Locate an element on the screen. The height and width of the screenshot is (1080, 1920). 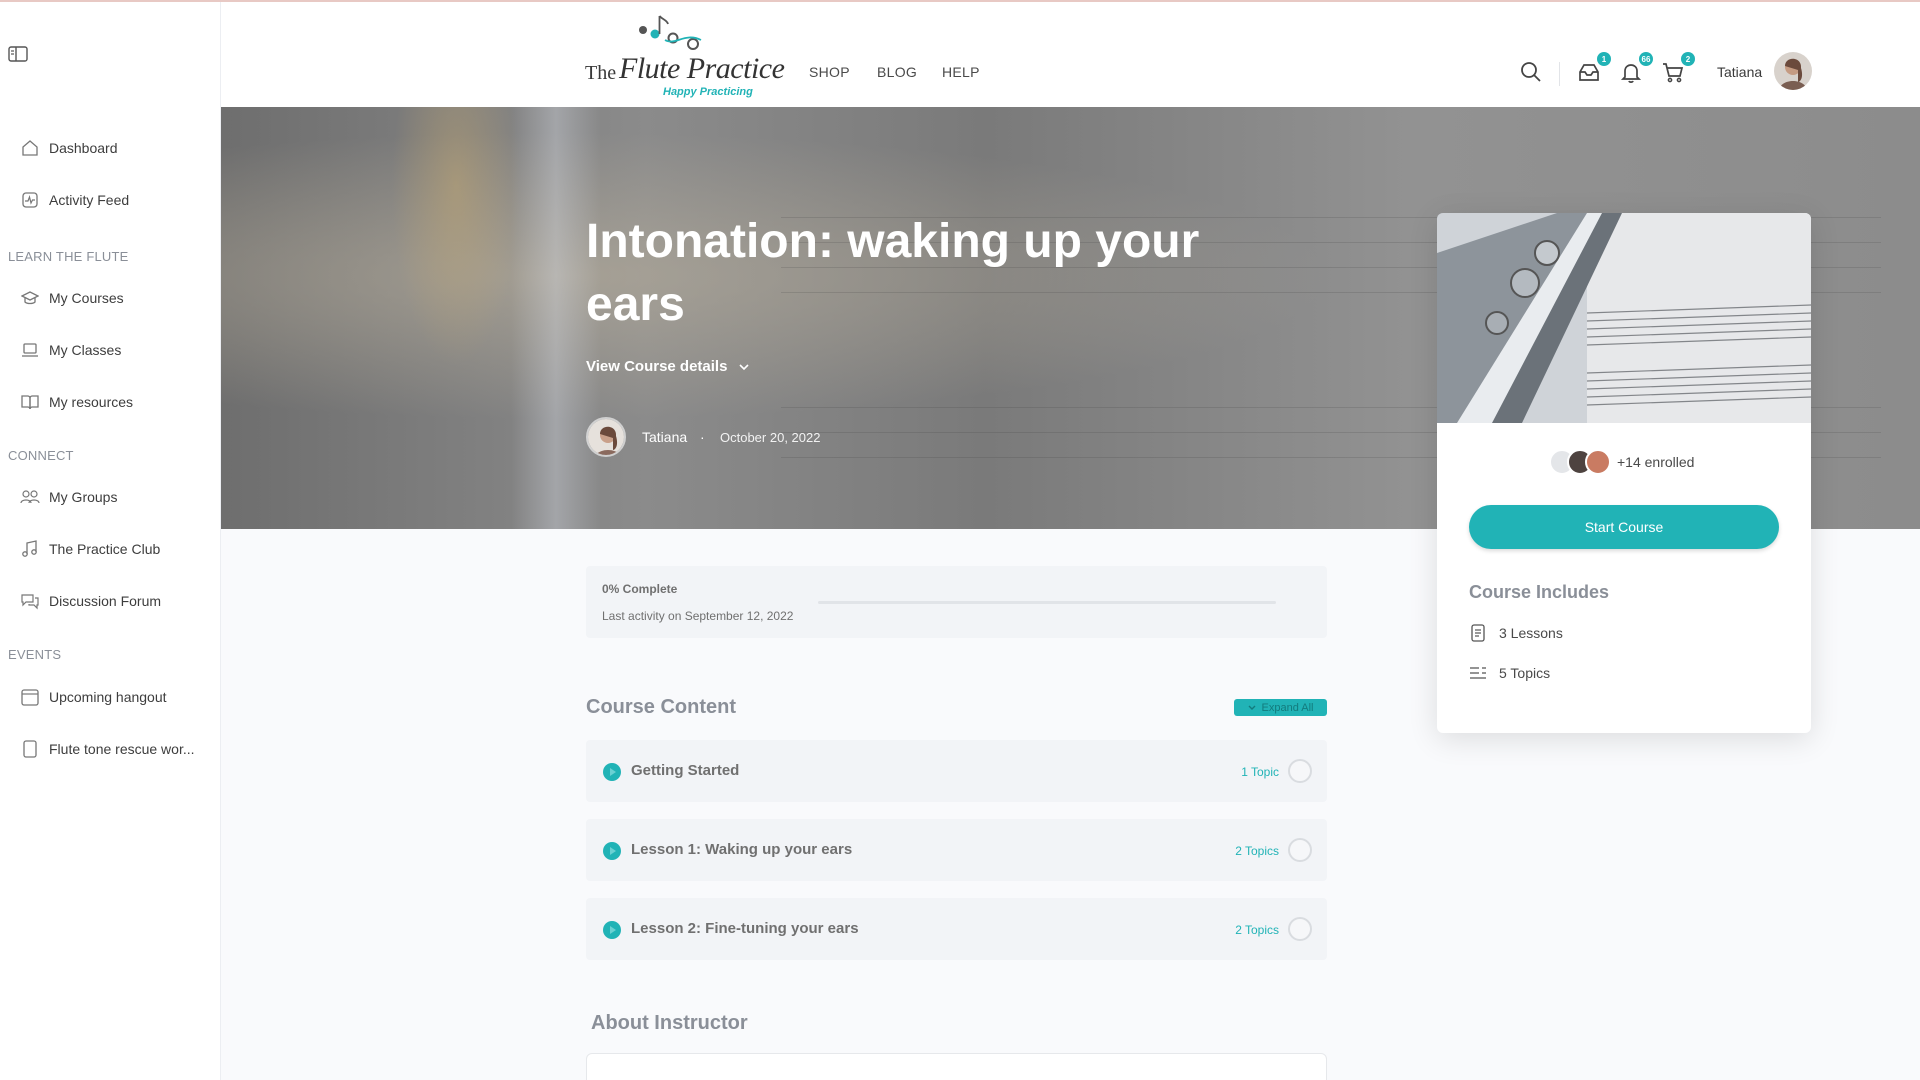
about-instructor-title: About Instructor is located at coordinates (669, 1023).